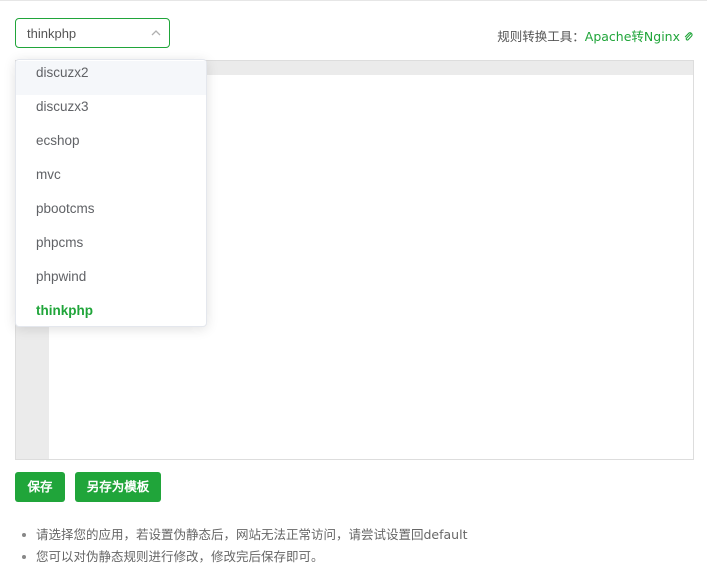  What do you see at coordinates (40, 487) in the screenshot?
I see `save-button: 保存` at bounding box center [40, 487].